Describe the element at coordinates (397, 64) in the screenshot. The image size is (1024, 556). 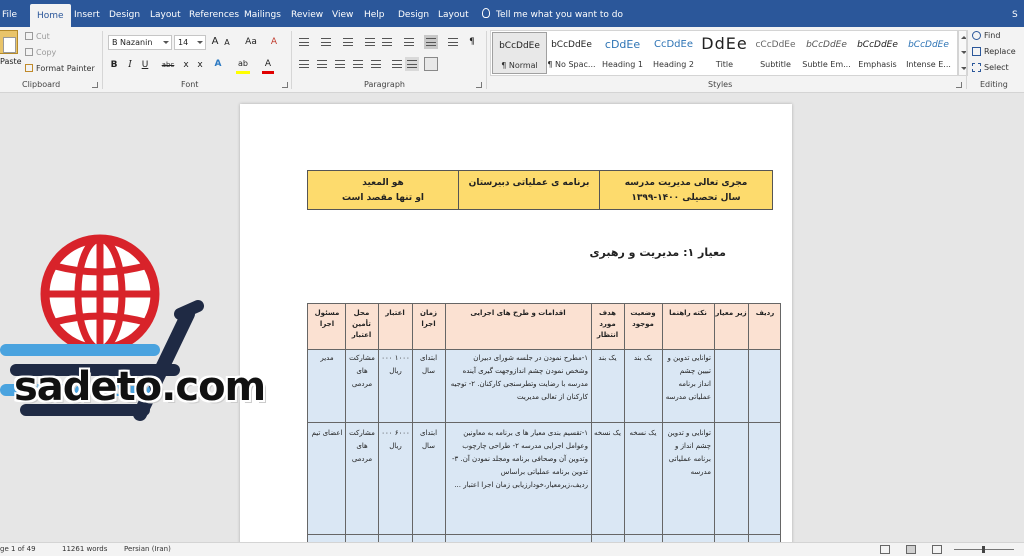
I see `line-spacing-button` at that location.